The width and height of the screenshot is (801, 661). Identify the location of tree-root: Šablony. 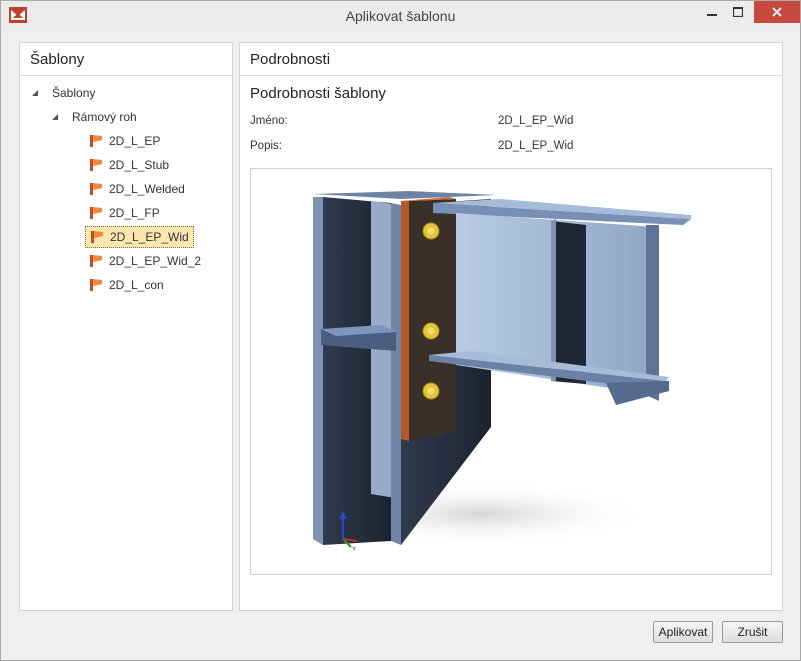
(63, 93).